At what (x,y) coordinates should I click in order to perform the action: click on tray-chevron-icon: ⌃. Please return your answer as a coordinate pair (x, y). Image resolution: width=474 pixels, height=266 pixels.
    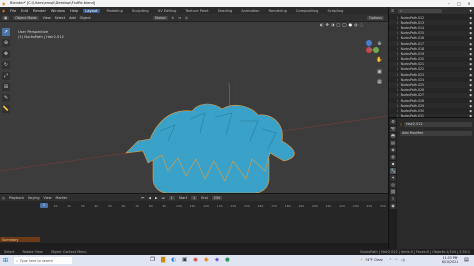
    Looking at the image, I should click on (390, 260).